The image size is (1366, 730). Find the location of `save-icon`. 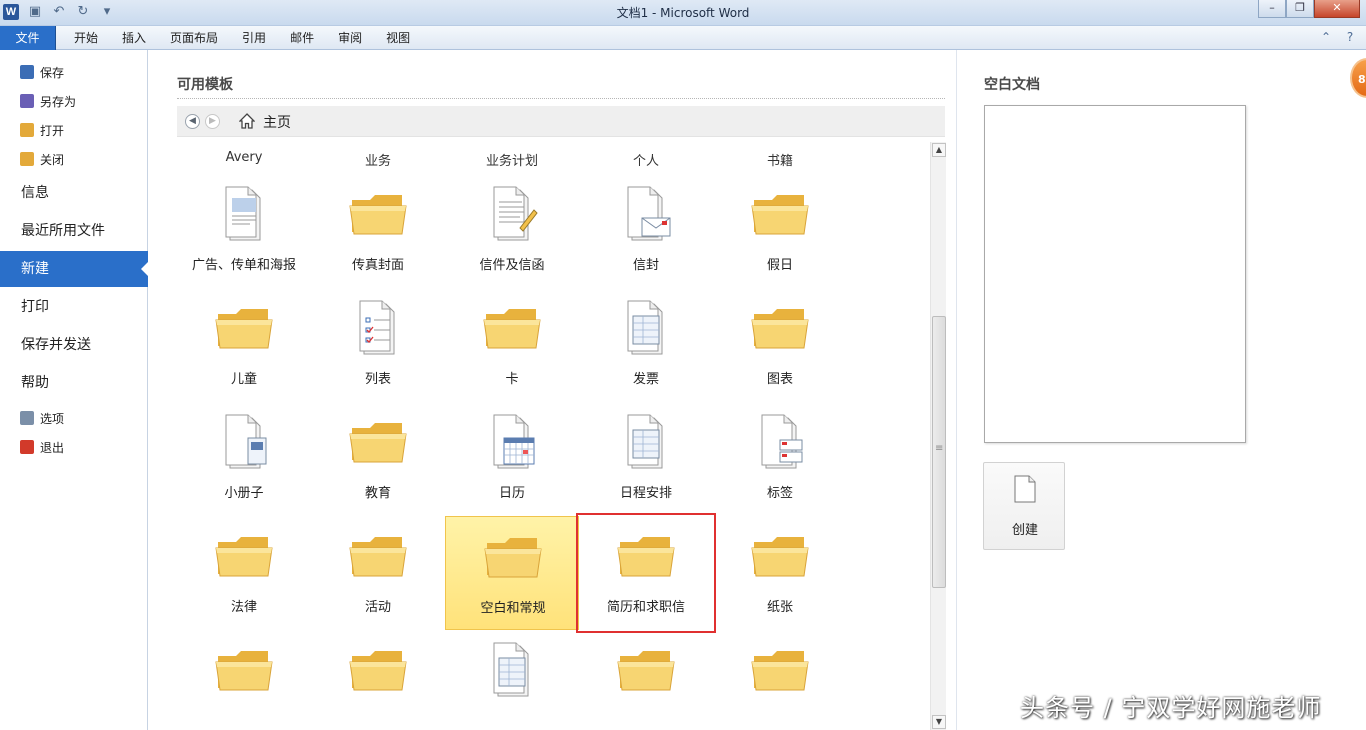

save-icon is located at coordinates (27, 72).